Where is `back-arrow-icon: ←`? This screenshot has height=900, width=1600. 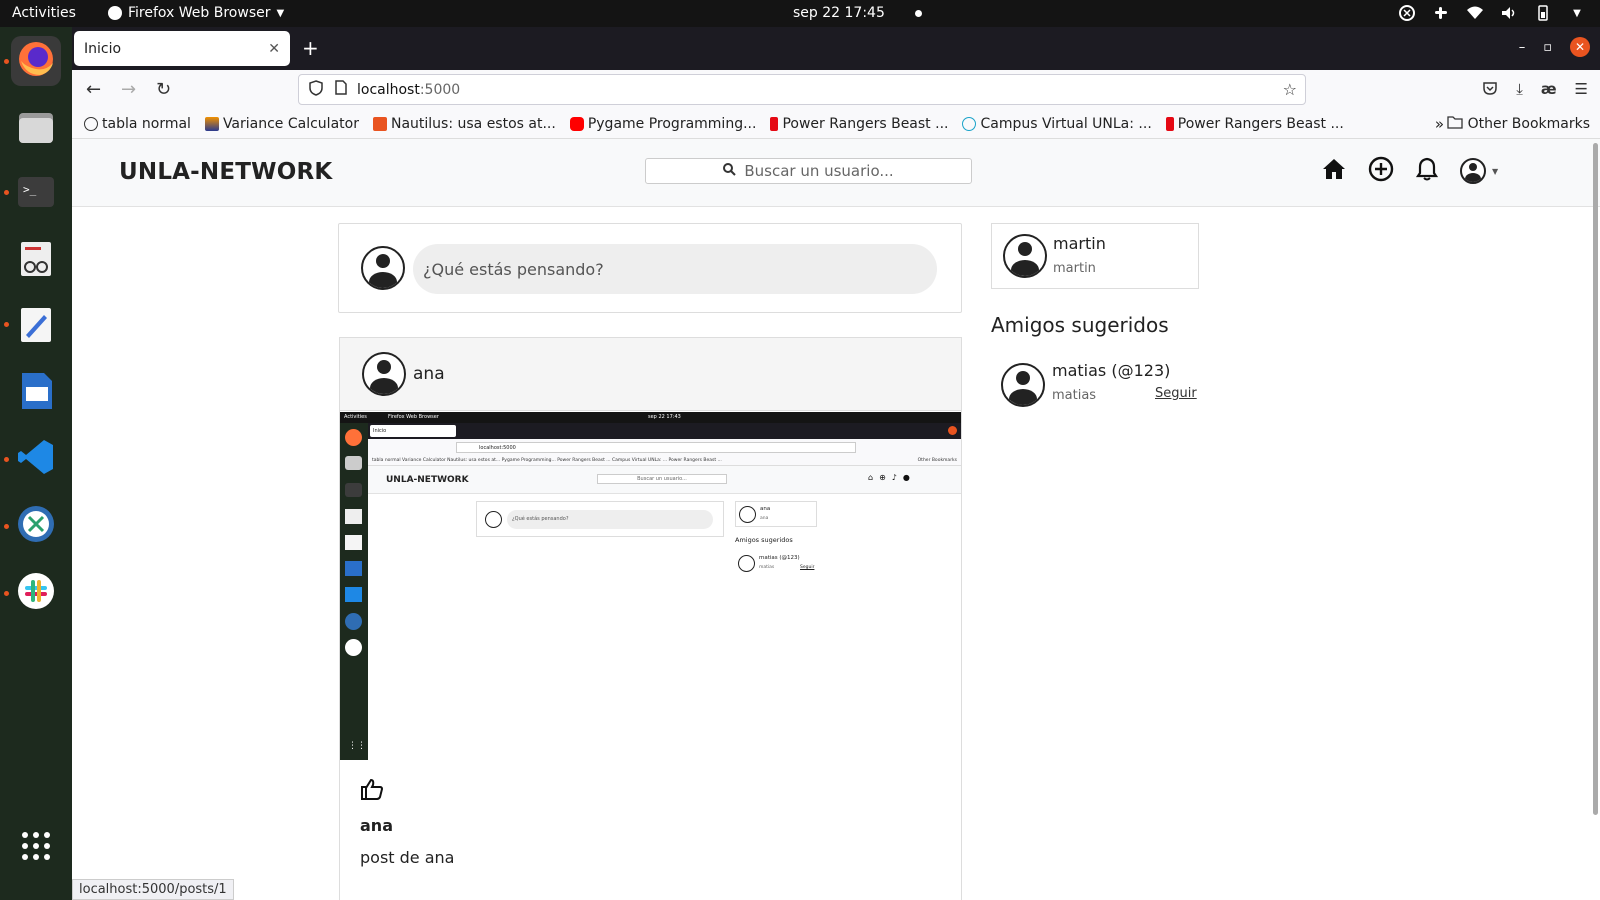 back-arrow-icon: ← is located at coordinates (93, 89).